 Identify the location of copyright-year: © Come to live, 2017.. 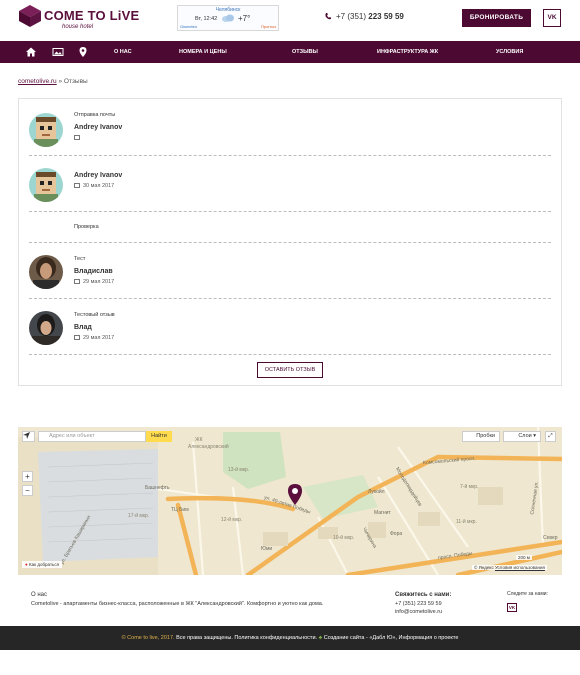
(148, 638).